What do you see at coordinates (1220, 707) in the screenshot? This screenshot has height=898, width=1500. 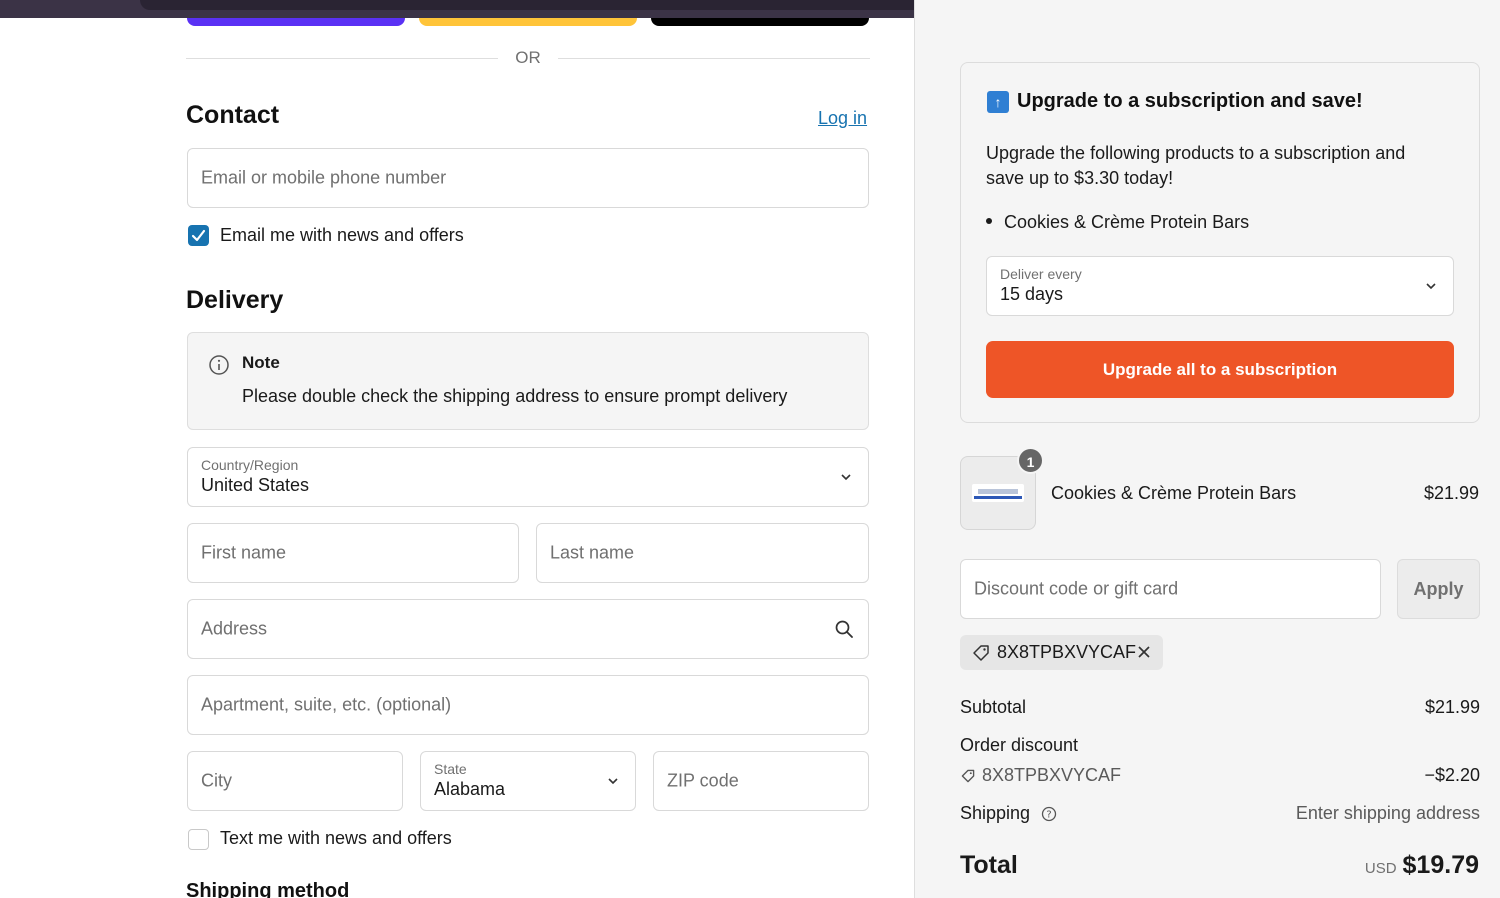 I see `subtotal-row: Subtotal $21.99` at bounding box center [1220, 707].